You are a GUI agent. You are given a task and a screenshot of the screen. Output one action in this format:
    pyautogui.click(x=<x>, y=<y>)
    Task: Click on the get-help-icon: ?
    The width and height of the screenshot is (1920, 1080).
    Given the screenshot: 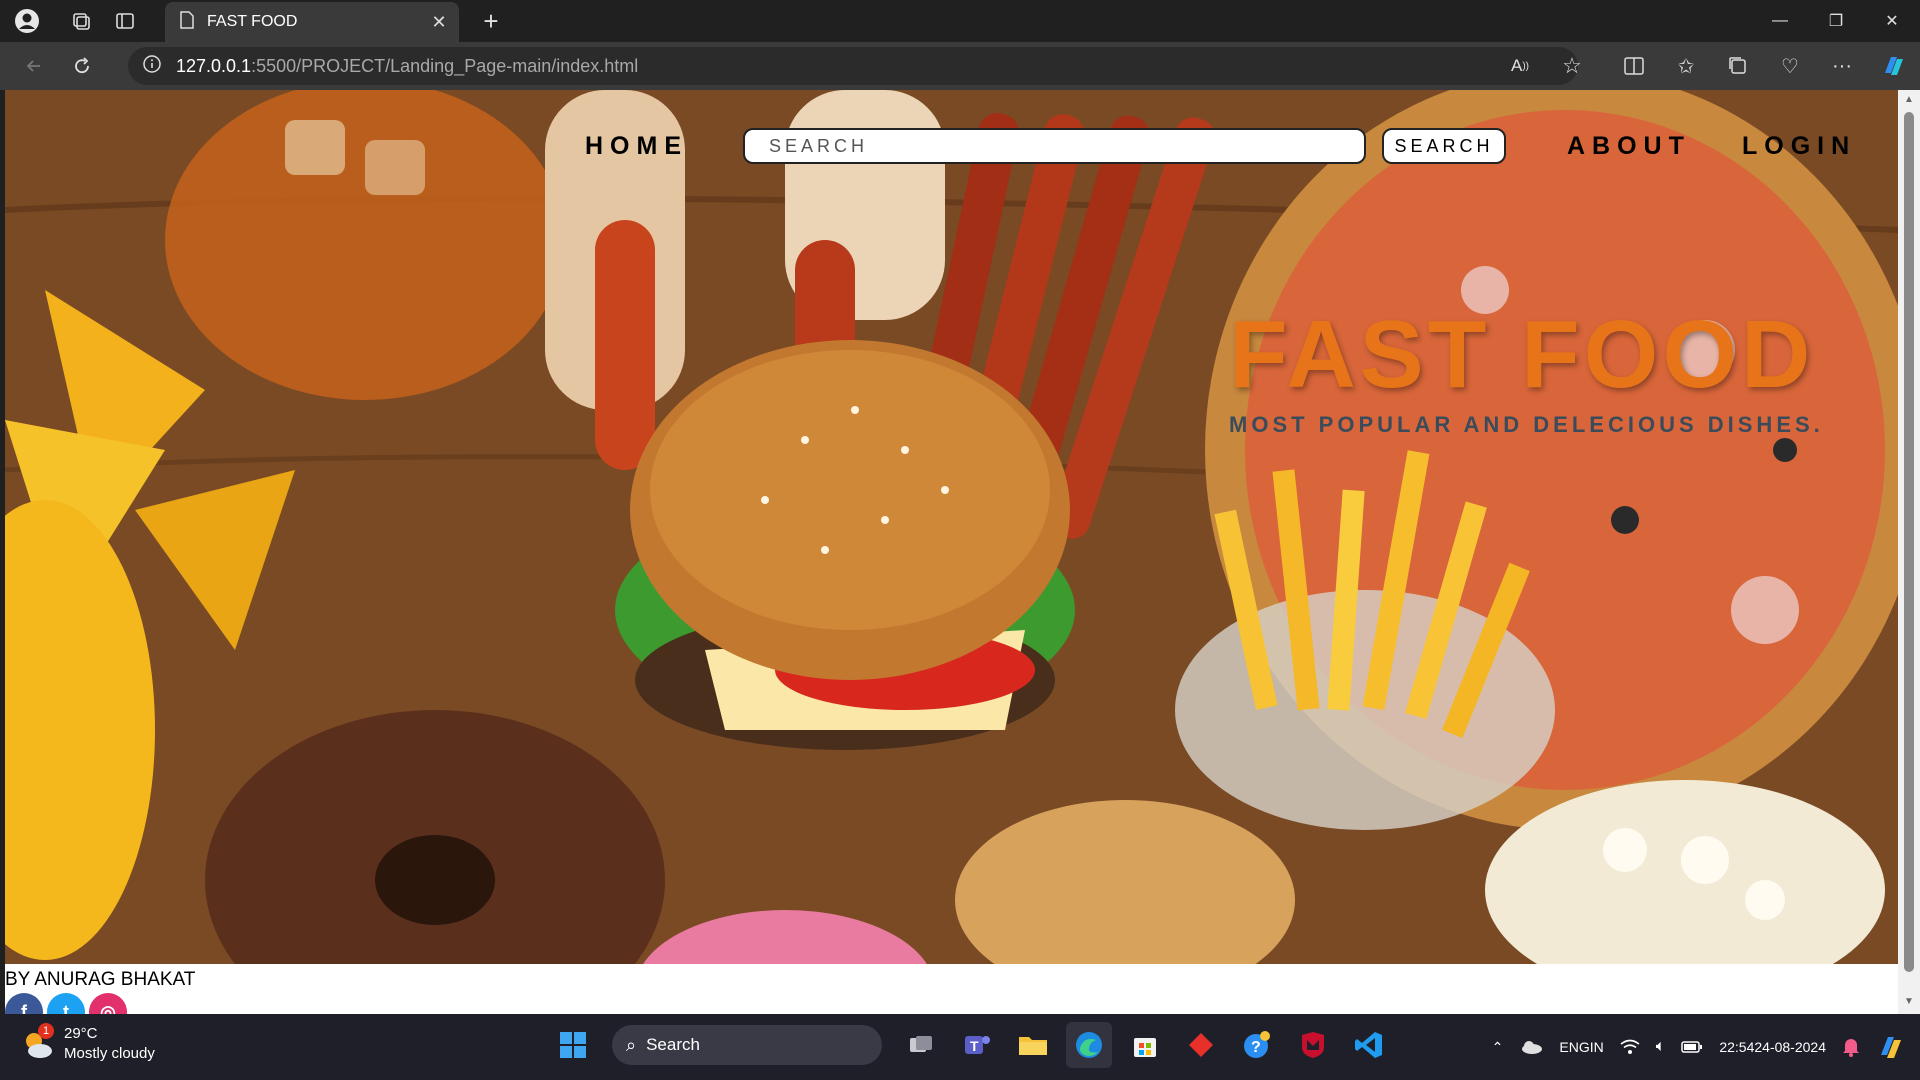 What is the action you would take?
    pyautogui.click(x=1257, y=1045)
    